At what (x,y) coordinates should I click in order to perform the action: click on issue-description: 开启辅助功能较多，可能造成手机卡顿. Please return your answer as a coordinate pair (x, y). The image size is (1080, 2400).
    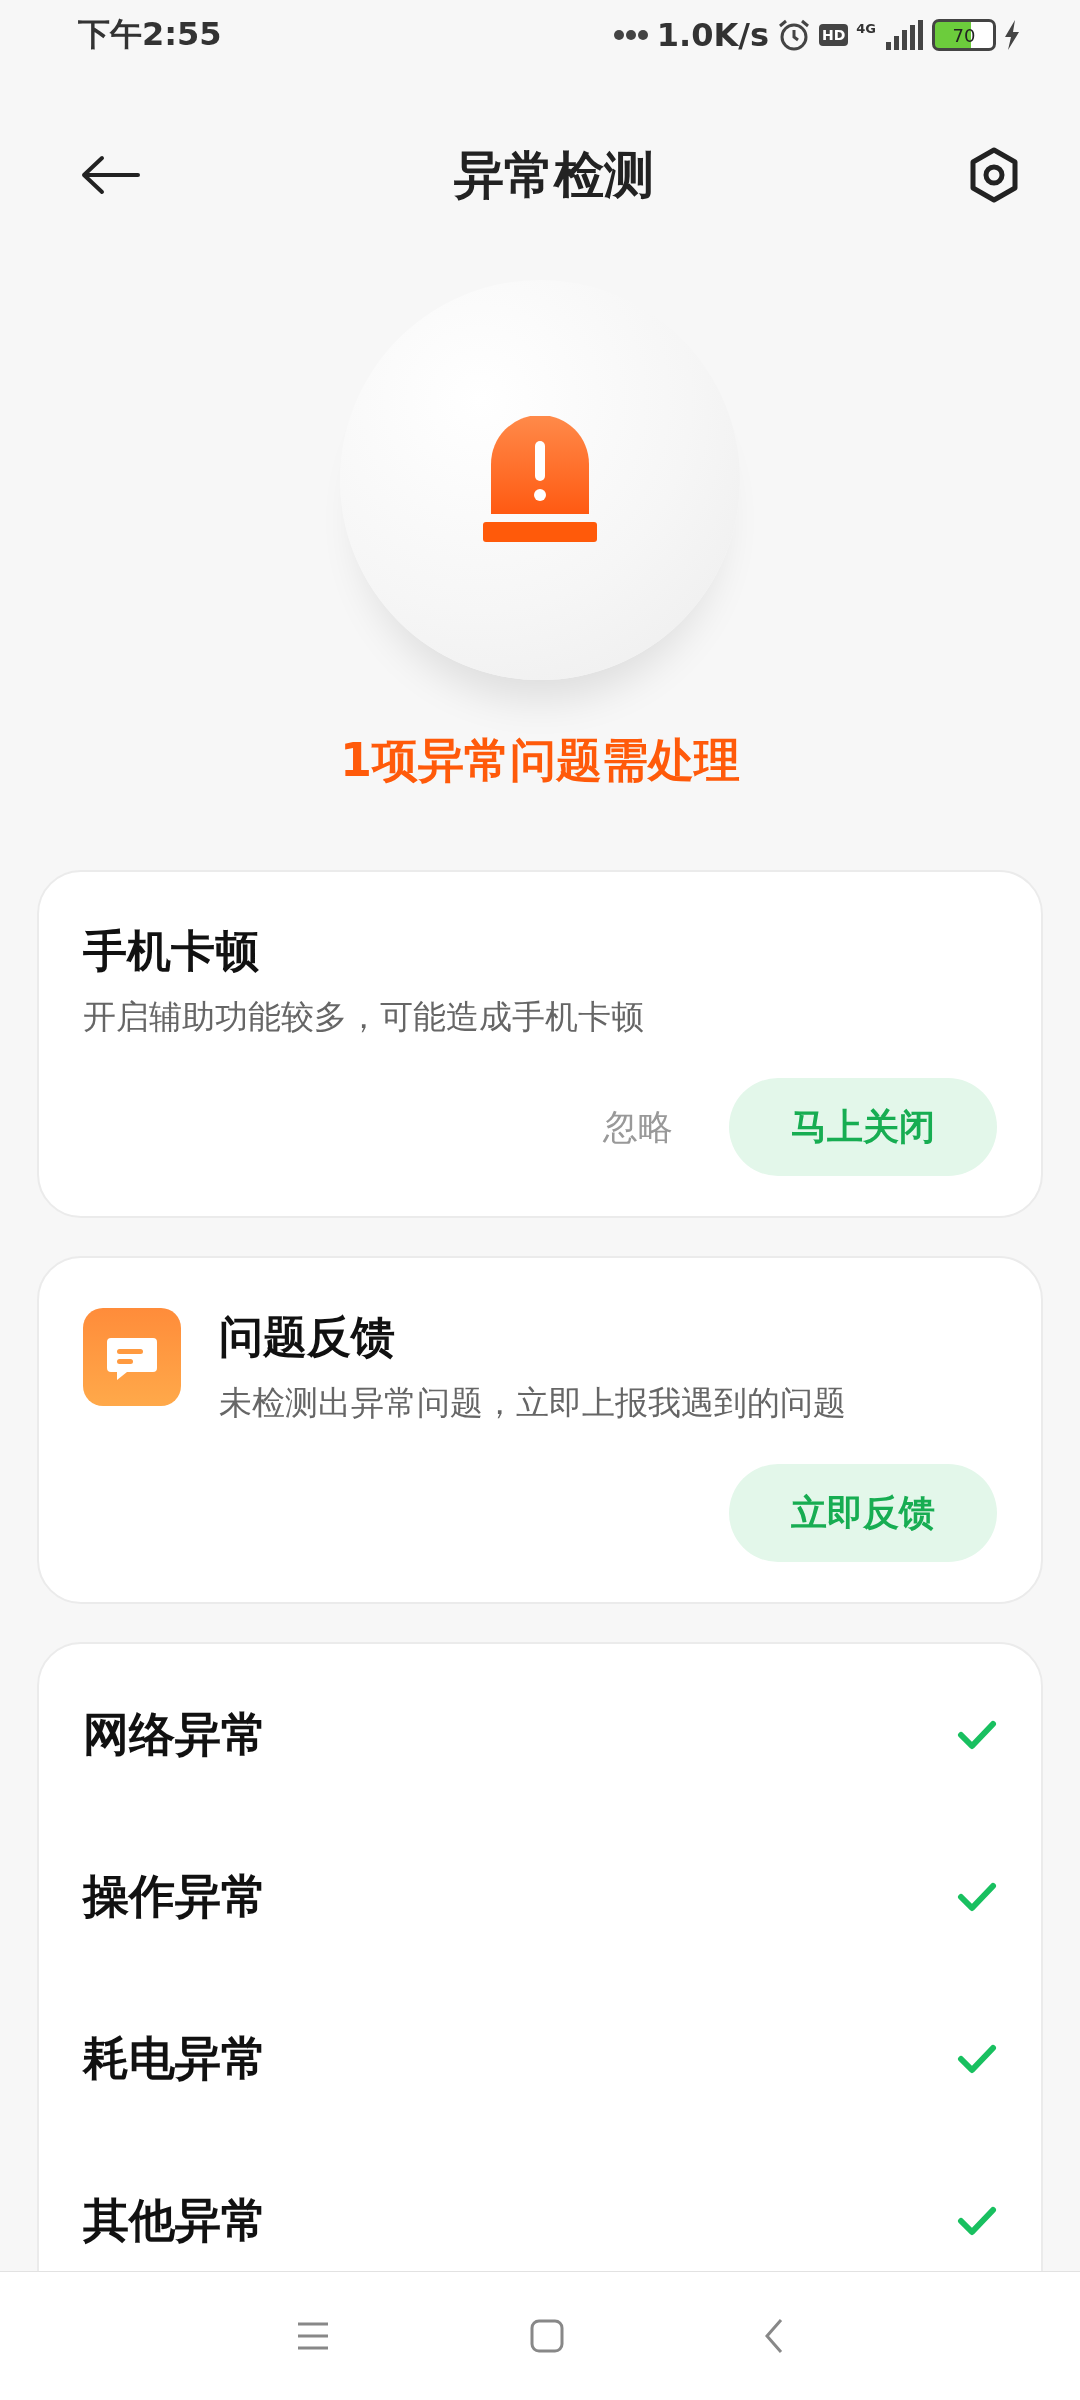
    Looking at the image, I should click on (364, 1017).